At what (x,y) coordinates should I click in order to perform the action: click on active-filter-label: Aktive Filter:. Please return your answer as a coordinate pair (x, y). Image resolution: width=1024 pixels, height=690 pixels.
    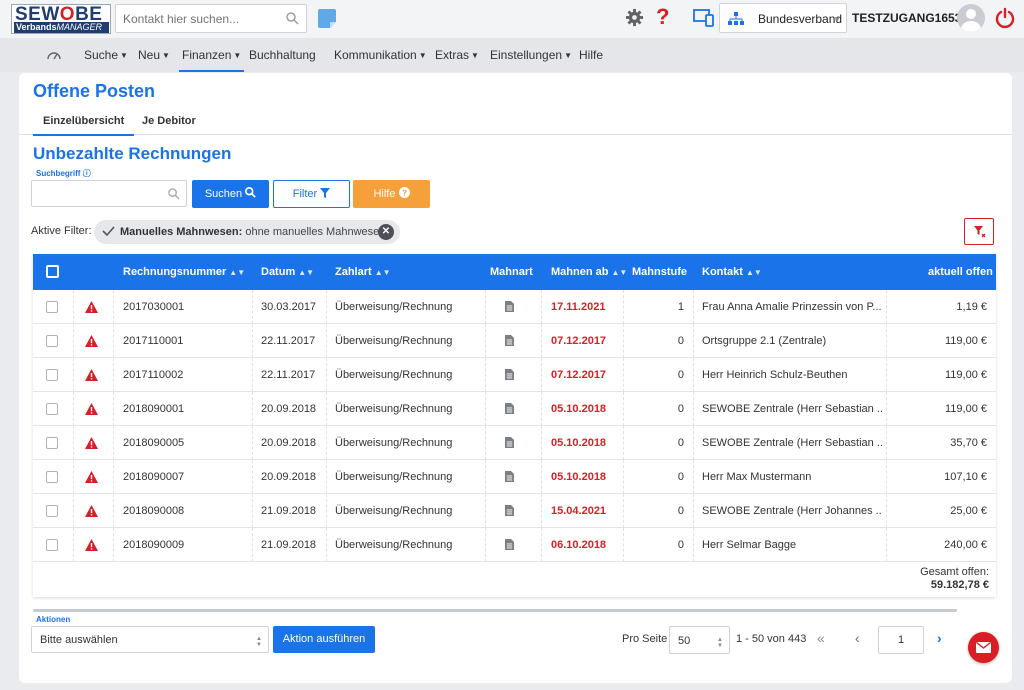
    Looking at the image, I should click on (61, 231).